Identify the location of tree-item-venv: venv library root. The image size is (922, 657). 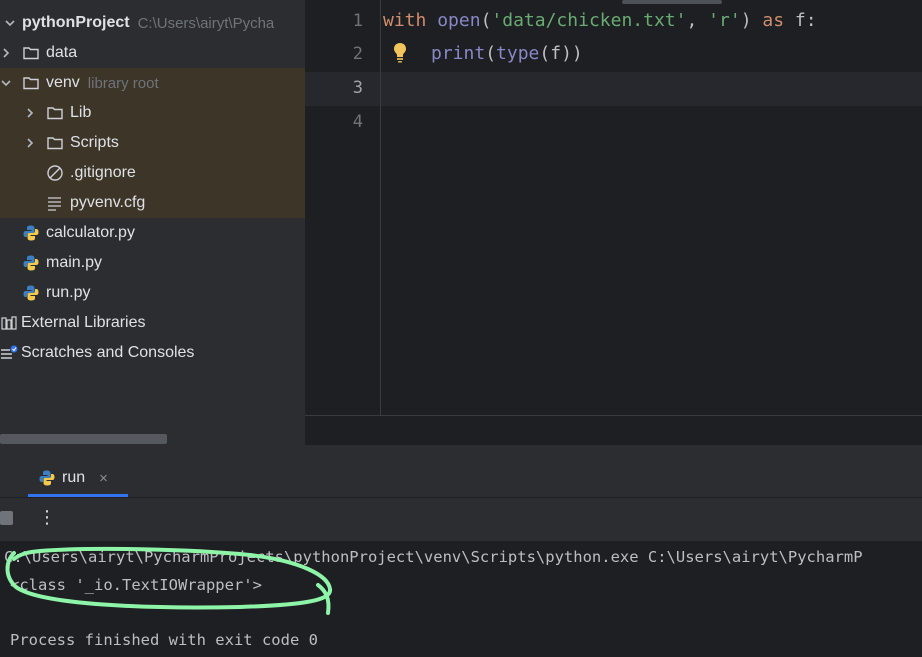
(152, 83).